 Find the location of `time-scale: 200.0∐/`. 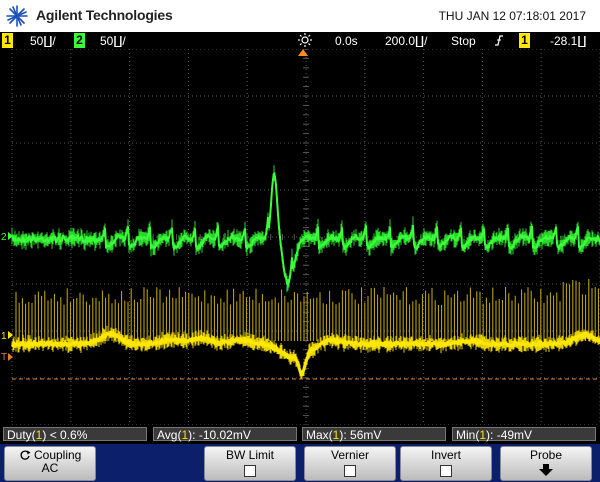

time-scale: 200.0∐/ is located at coordinates (406, 41).